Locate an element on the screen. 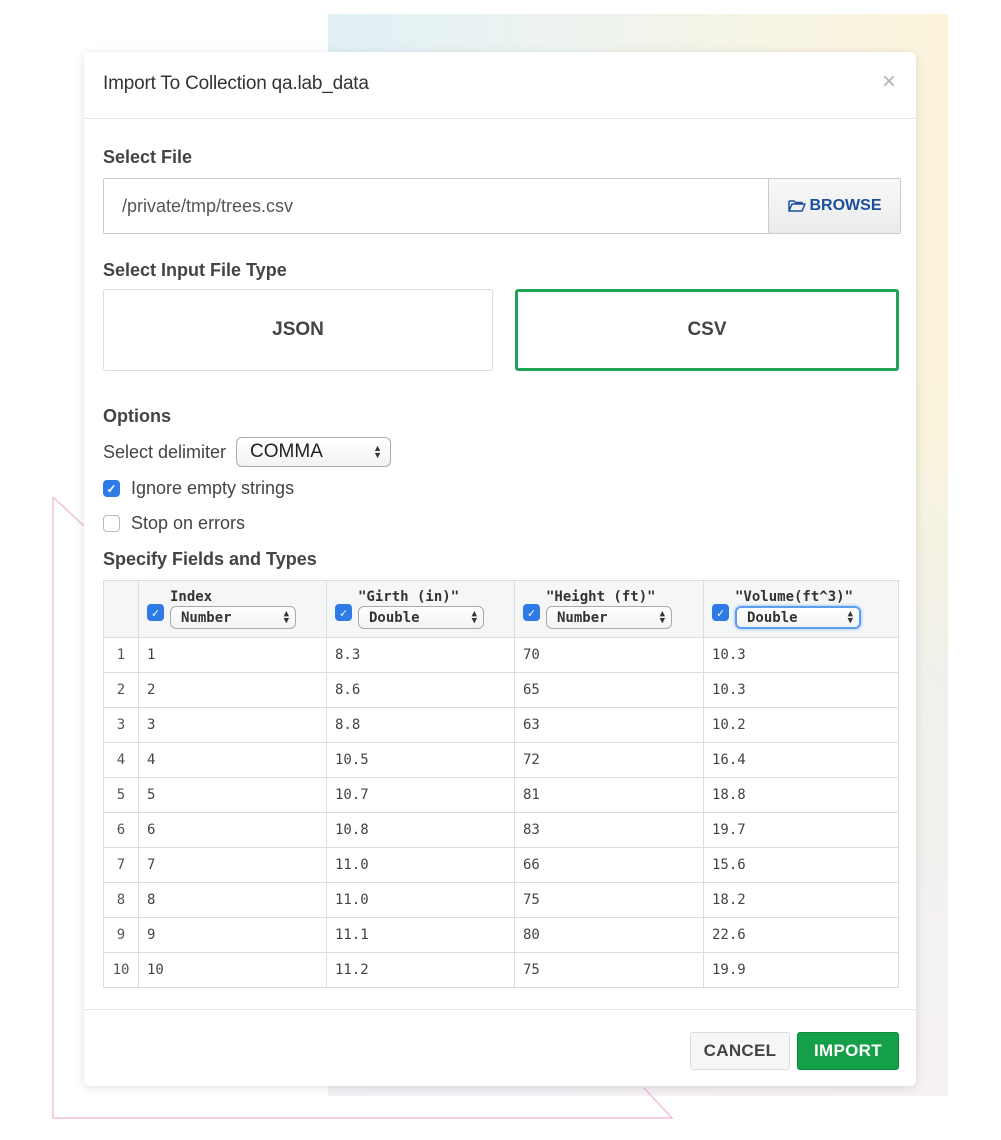 The height and width of the screenshot is (1140, 1001). table-cell: 8.8 is located at coordinates (420, 725).